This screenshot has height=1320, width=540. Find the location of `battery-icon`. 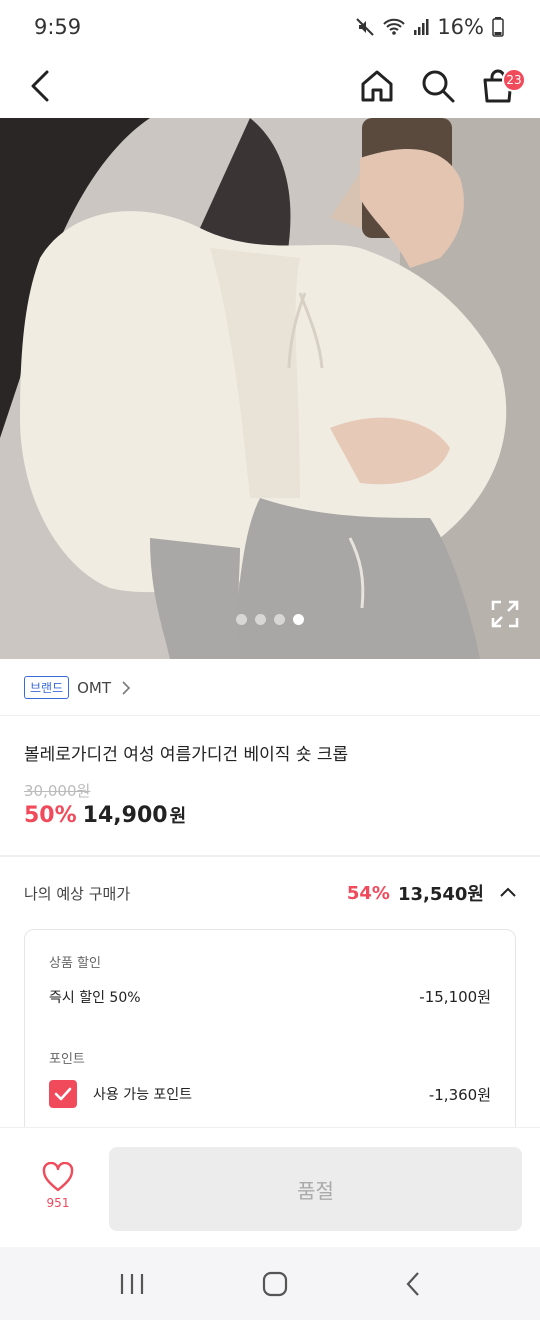

battery-icon is located at coordinates (498, 27).